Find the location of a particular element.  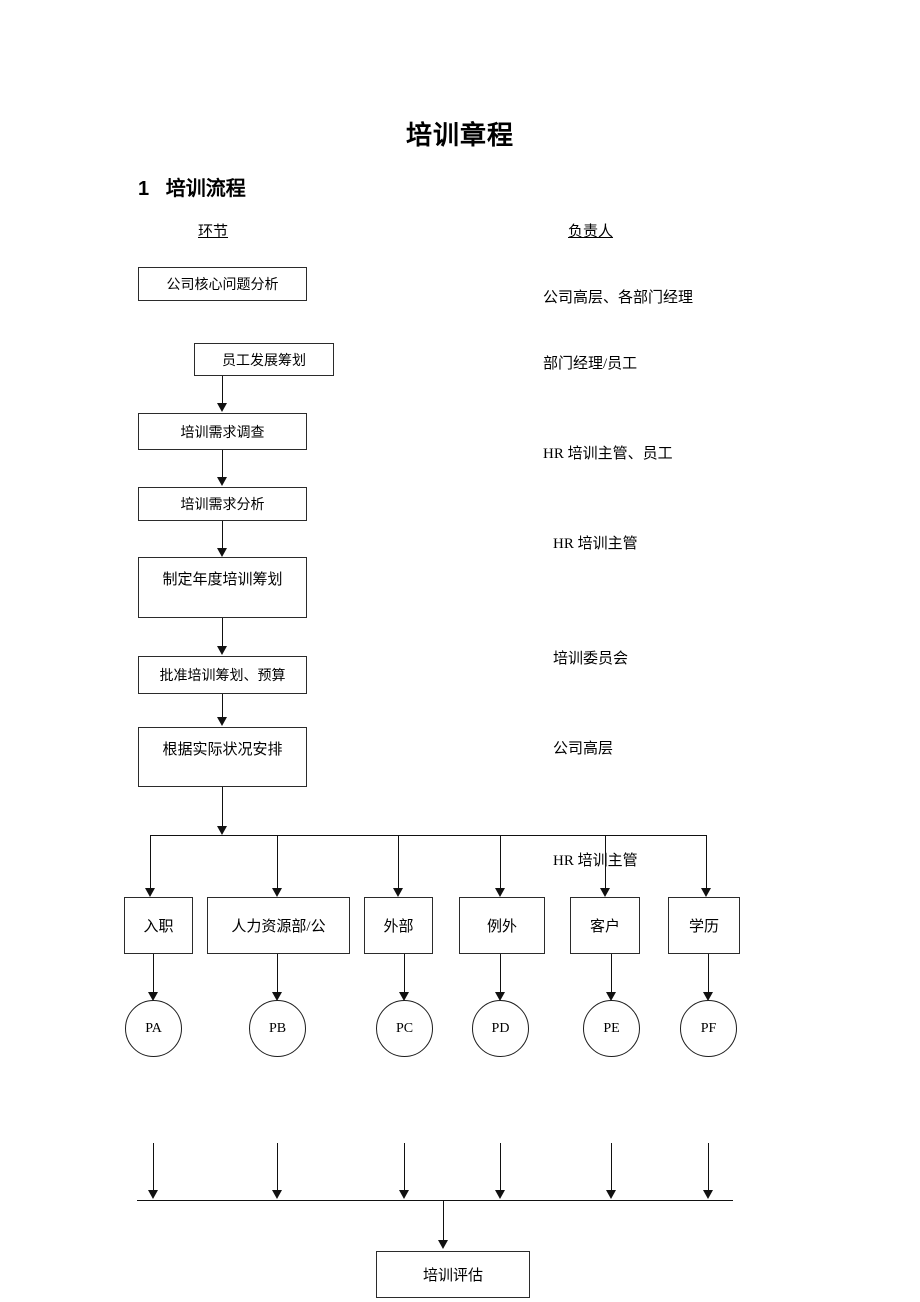

arrowhead-step7 is located at coordinates (222, 721).